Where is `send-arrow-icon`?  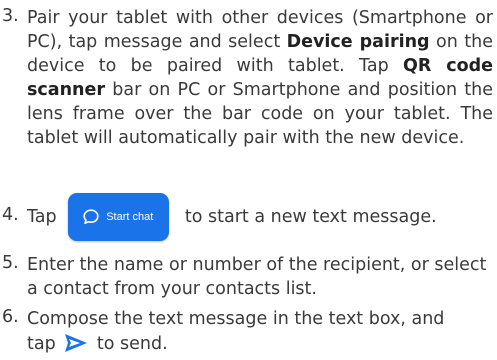 send-arrow-icon is located at coordinates (76, 343).